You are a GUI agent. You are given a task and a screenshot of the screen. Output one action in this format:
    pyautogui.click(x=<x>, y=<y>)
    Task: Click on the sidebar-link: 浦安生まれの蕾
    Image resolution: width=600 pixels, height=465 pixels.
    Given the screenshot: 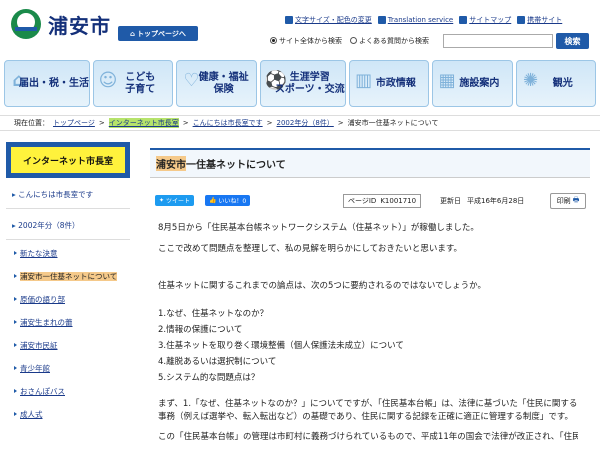 What is the action you would take?
    pyautogui.click(x=46, y=322)
    